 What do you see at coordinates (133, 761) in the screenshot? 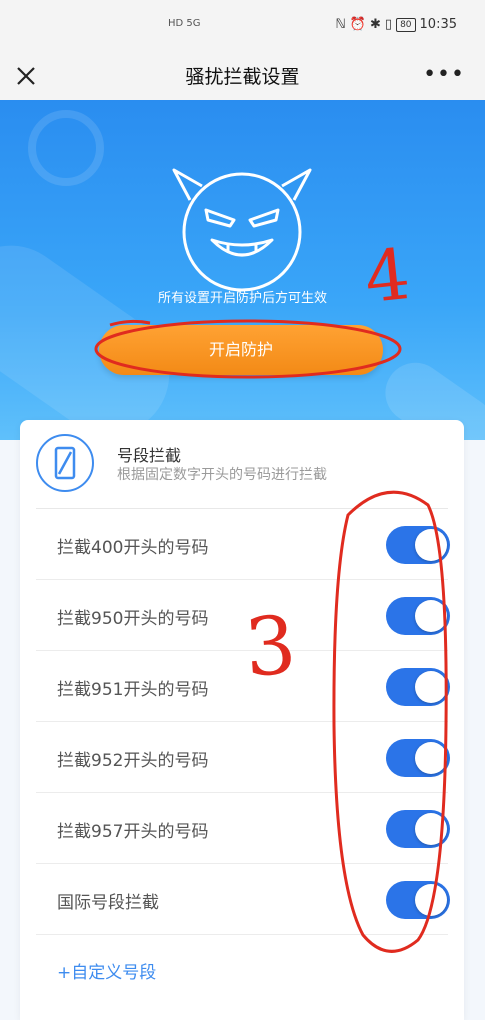
I see `setting-label: 拦截952开头的号码` at bounding box center [133, 761].